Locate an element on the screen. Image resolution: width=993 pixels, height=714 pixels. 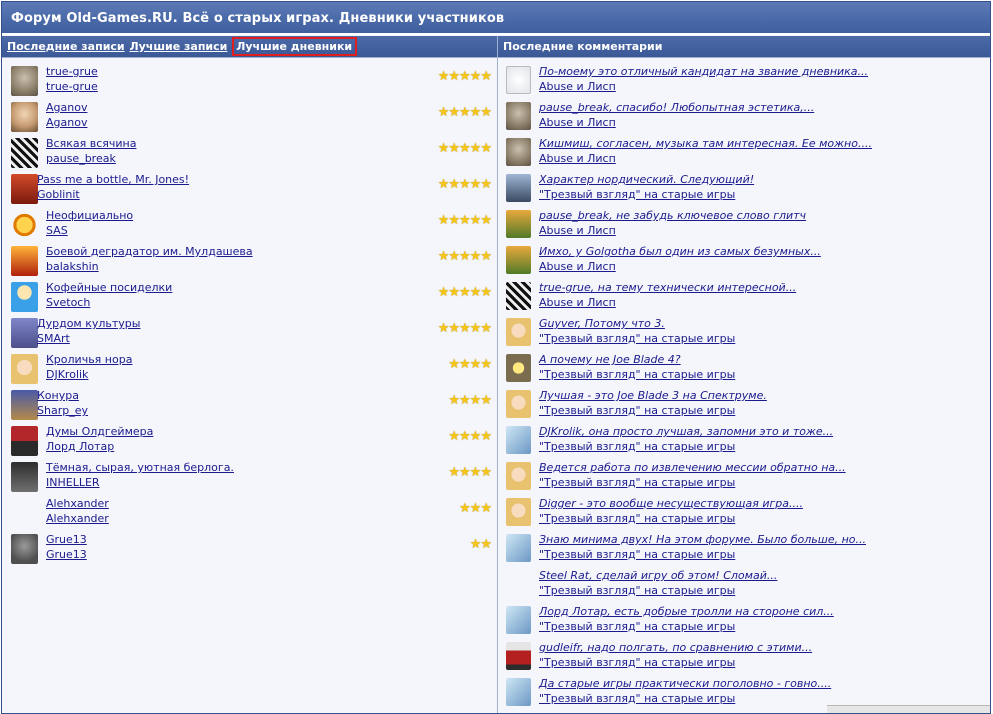
diary-title-link: Кофейные посиделки is located at coordinates (109, 287).